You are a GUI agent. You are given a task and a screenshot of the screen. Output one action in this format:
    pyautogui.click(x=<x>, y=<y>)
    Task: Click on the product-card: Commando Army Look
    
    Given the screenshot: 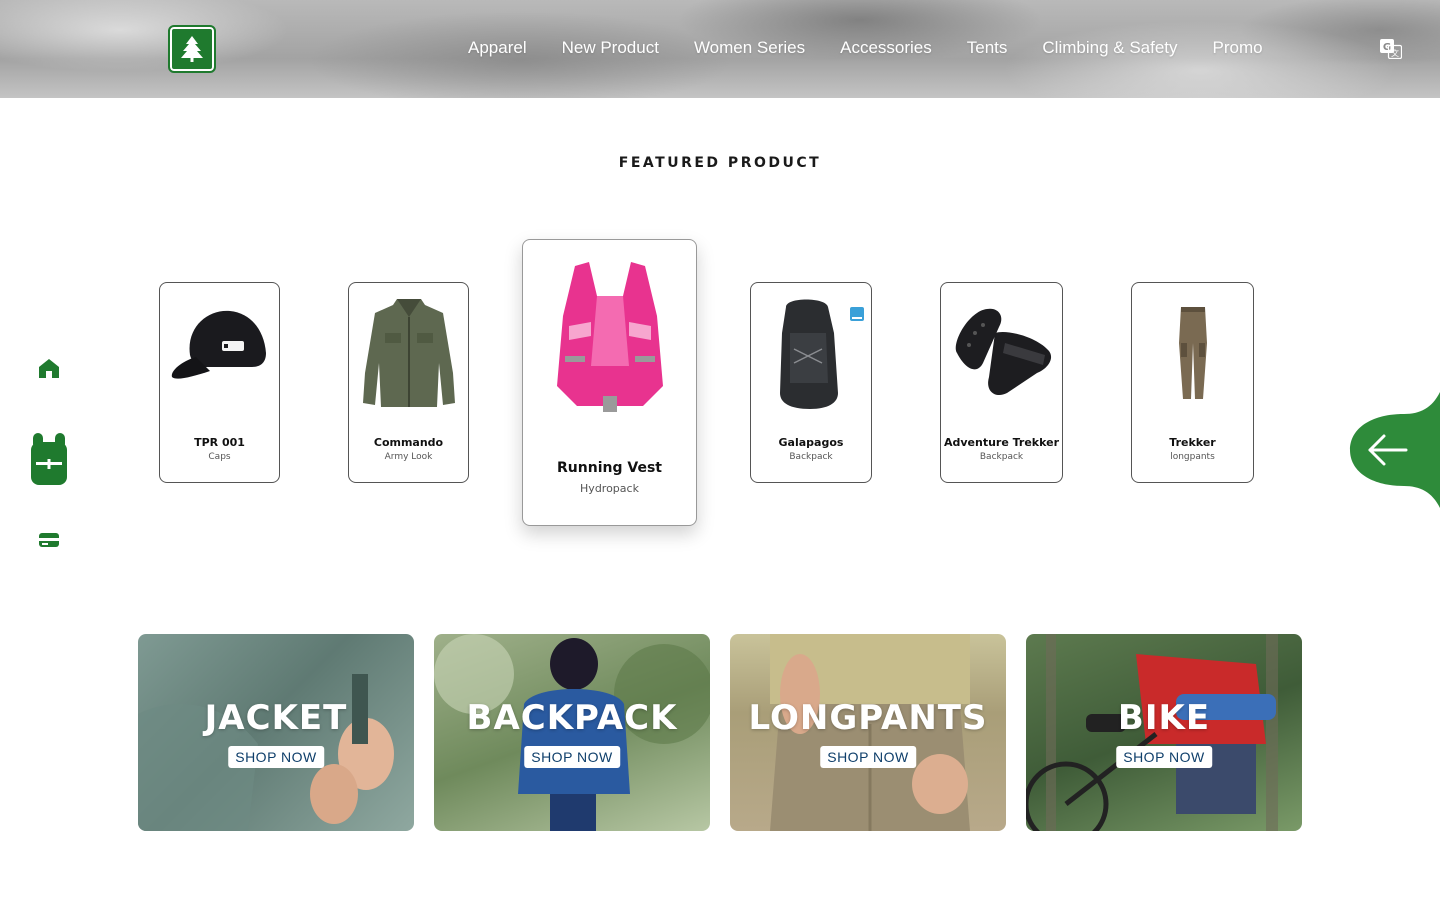 What is the action you would take?
    pyautogui.click(x=408, y=382)
    